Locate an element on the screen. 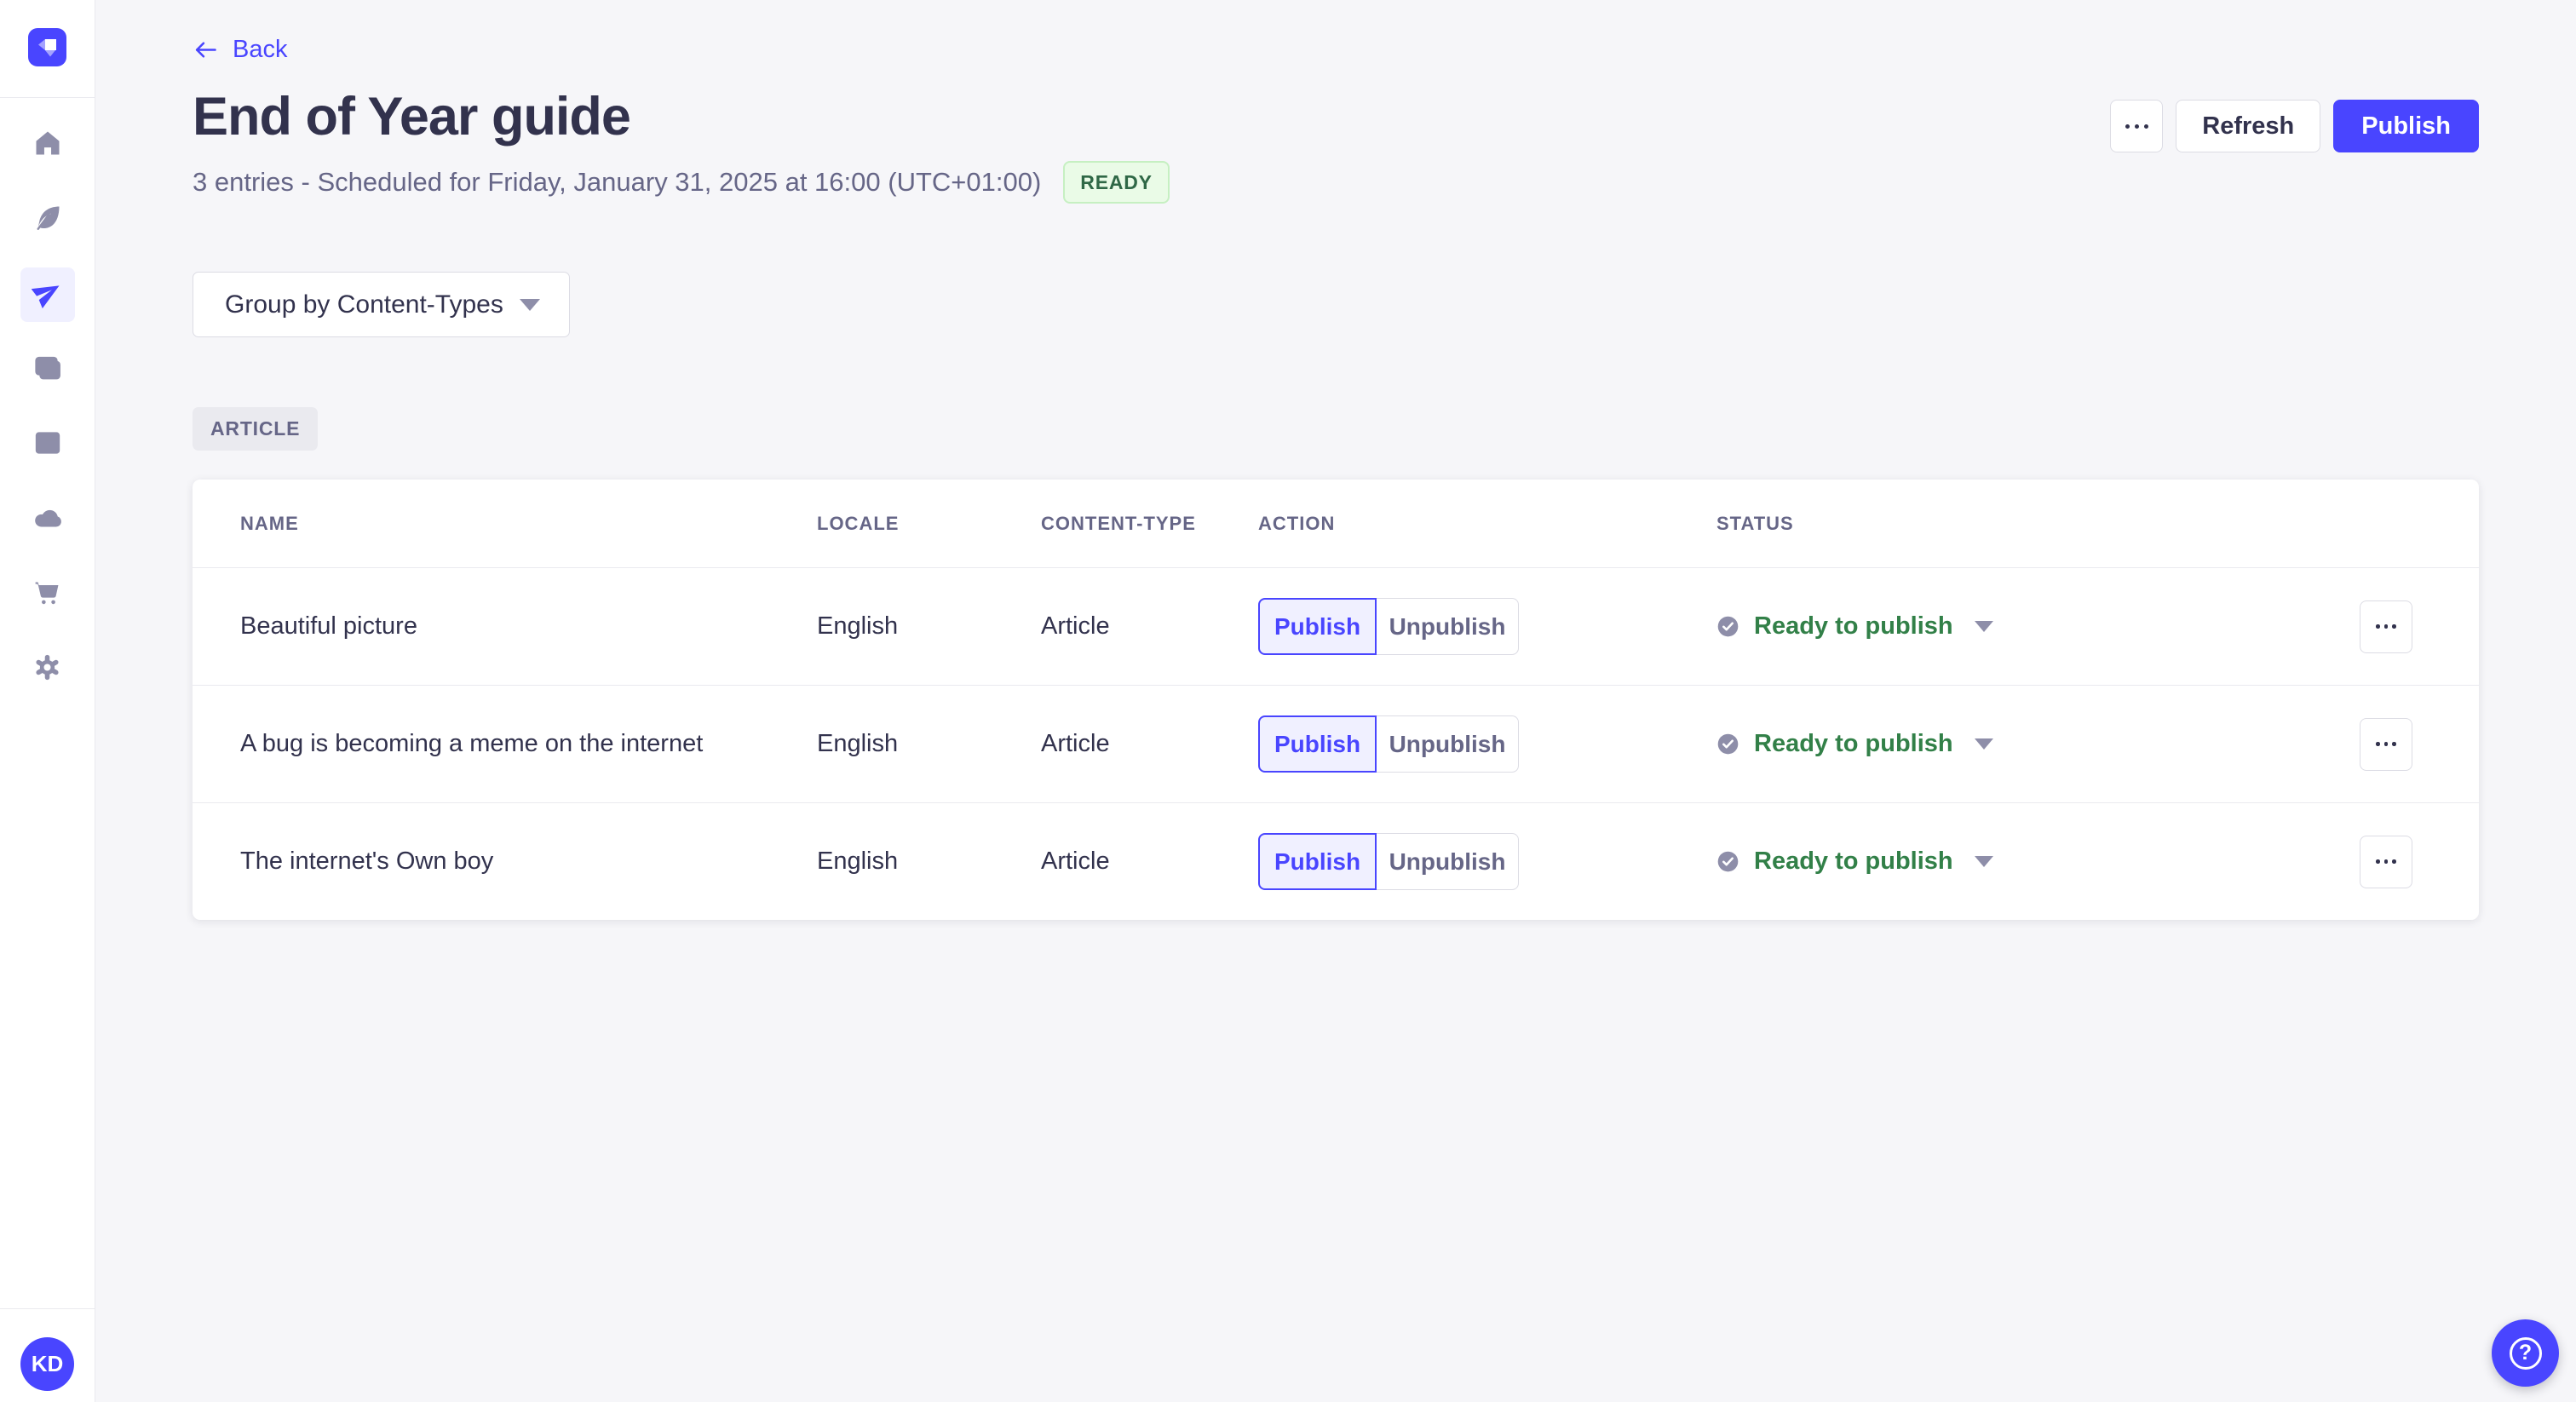 The height and width of the screenshot is (1402, 2576). sidebar-item-marketplace is located at coordinates (48, 594).